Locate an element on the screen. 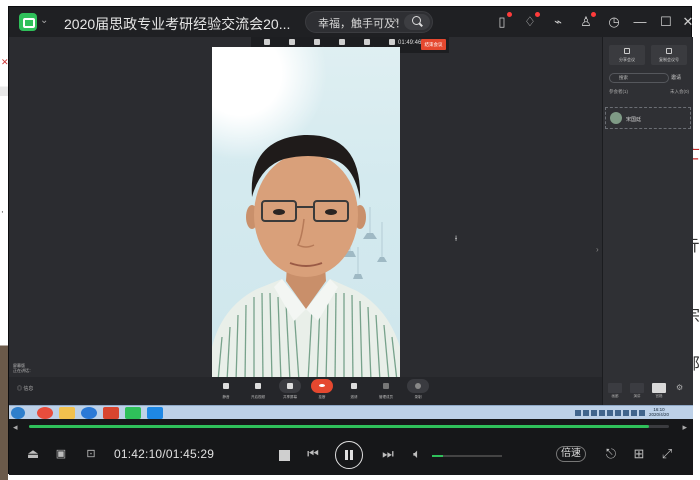 Image resolution: width=700 pixels, height=480 pixels. end-meeting-button: 结束会议 is located at coordinates (433, 44).